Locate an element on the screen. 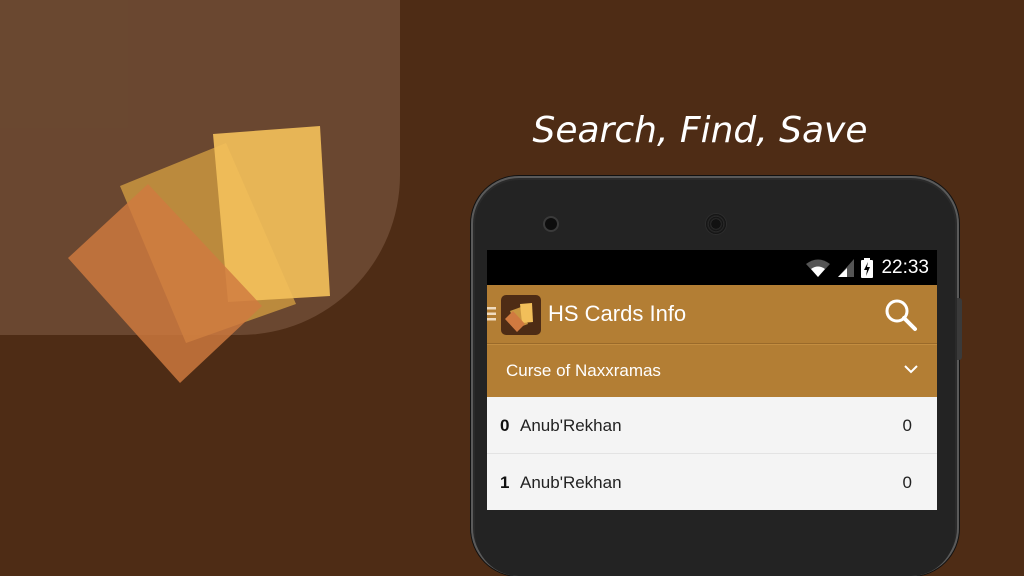 Image resolution: width=1024 pixels, height=576 pixels. camera-icon is located at coordinates (551, 224).